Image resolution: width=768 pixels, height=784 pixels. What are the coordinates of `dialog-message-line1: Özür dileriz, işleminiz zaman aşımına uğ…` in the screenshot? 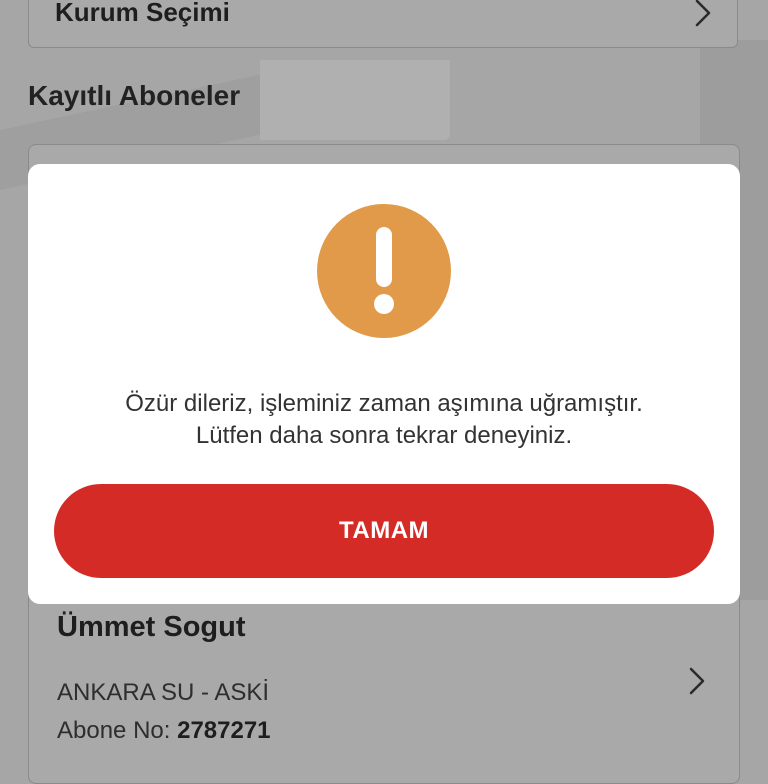 It's located at (384, 403).